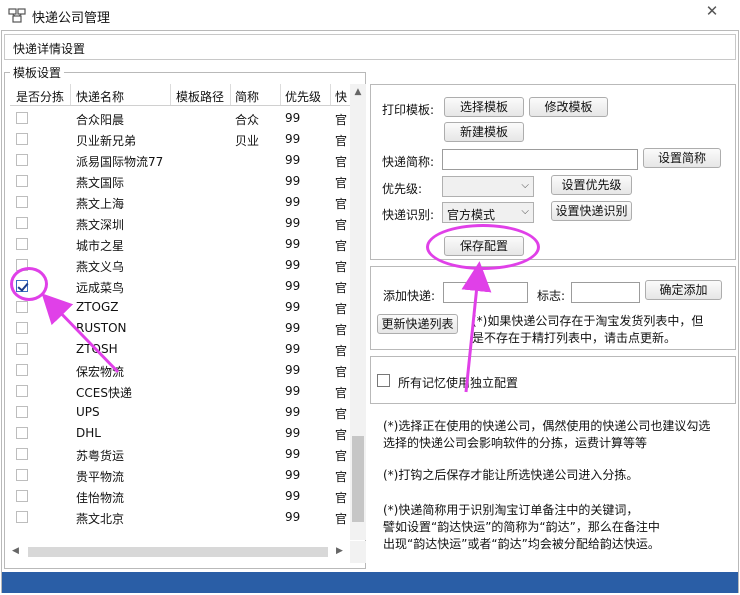 This screenshot has width=740, height=595. What do you see at coordinates (471, 215) in the screenshot?
I see `recognize-select-value: 官方模式` at bounding box center [471, 215].